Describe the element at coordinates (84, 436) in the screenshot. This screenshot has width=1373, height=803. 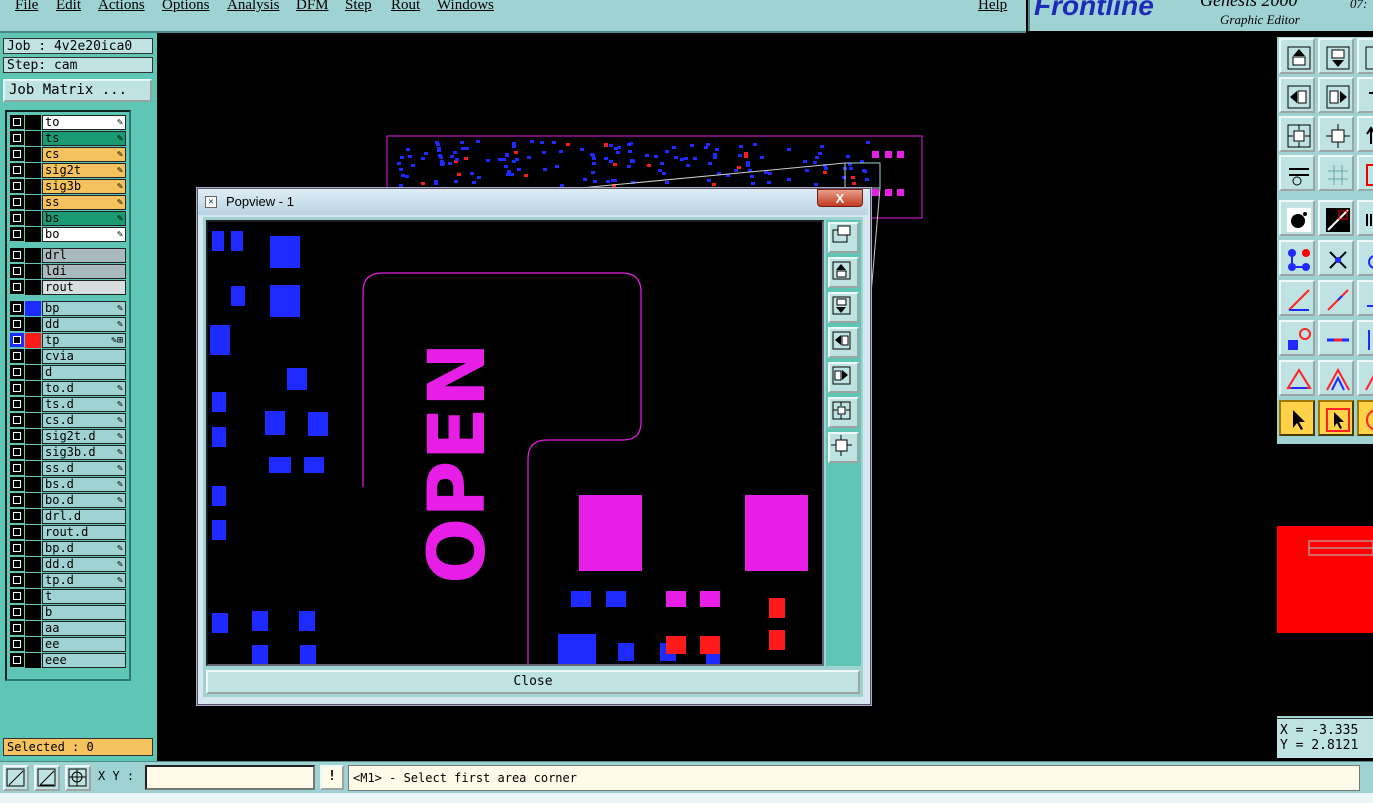
I see `layer-name: sig2t.d ✎` at that location.